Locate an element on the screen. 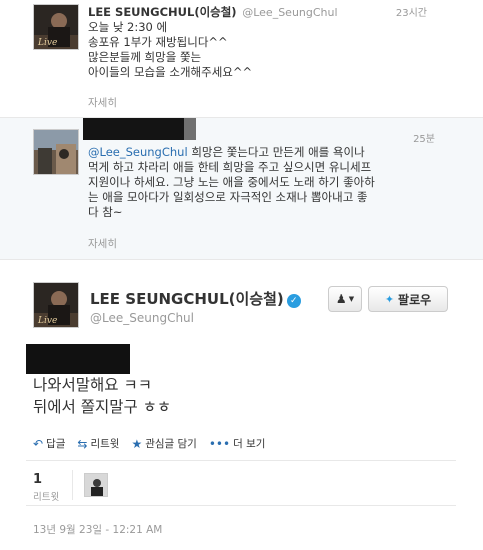 The height and width of the screenshot is (550, 483). follow-button: ✦ 팔로우 is located at coordinates (408, 299).